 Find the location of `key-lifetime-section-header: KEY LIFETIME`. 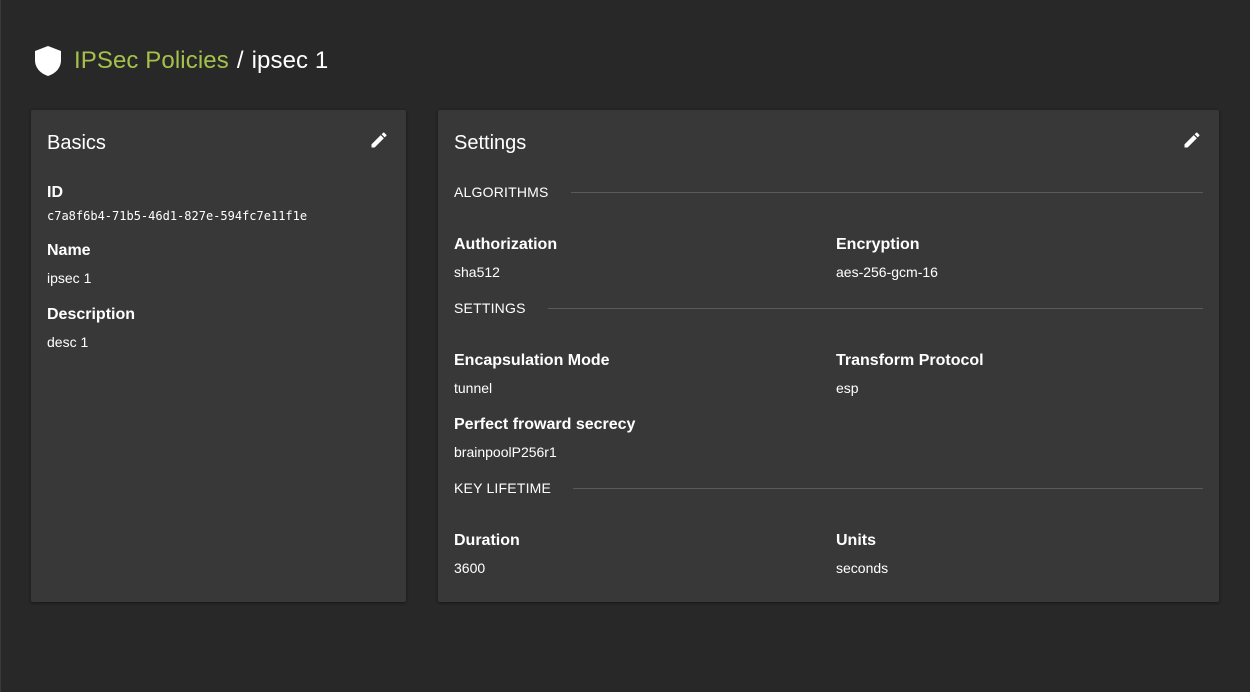

key-lifetime-section-header: KEY LIFETIME is located at coordinates (828, 488).